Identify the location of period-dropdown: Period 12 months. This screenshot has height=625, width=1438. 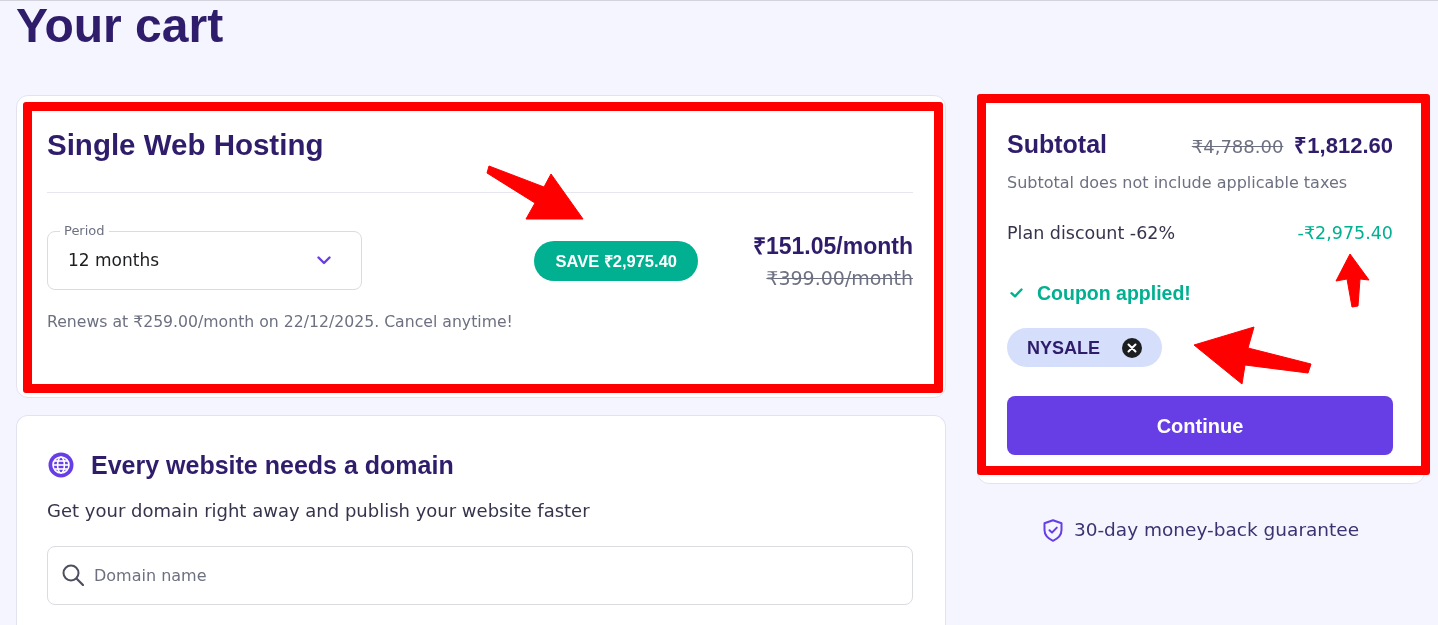
(204, 257).